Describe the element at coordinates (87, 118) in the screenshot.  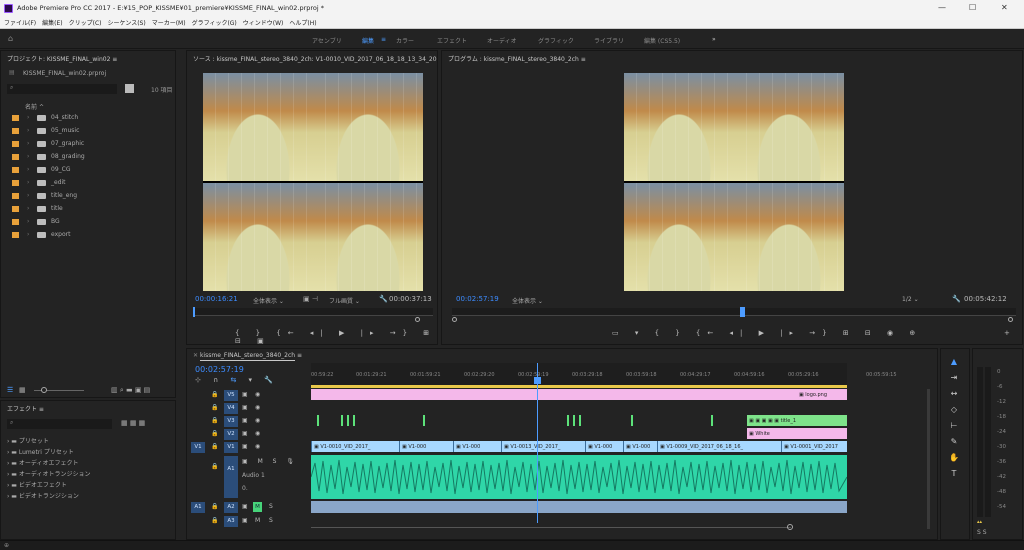
I see `list-item: › 04_stitch` at that location.